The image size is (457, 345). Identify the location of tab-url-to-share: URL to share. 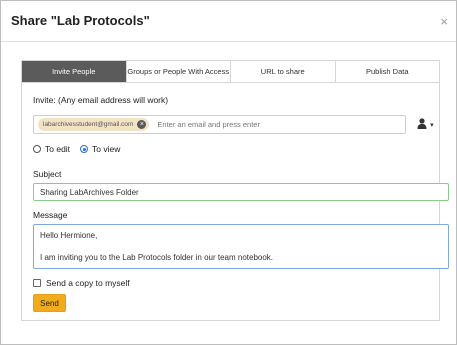
(283, 71).